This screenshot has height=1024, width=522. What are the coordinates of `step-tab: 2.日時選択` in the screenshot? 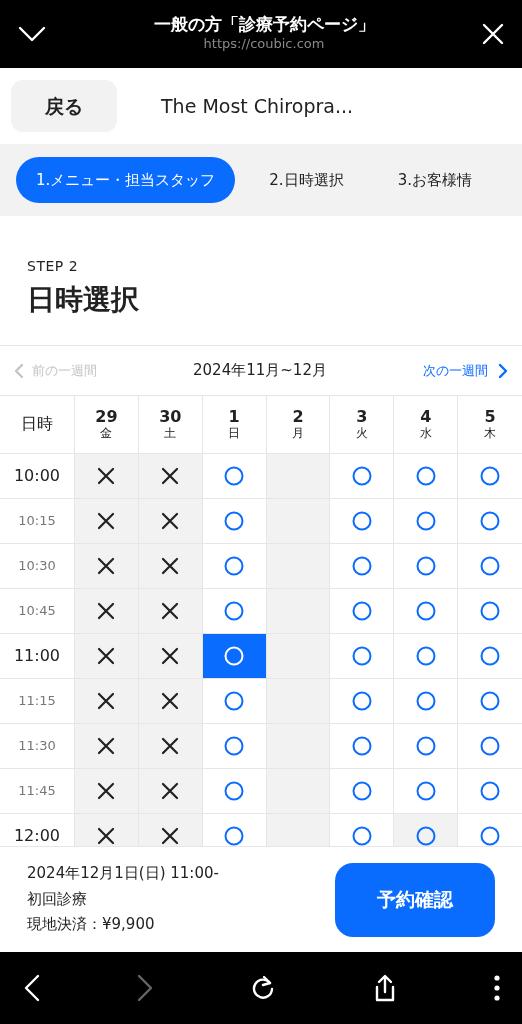 It's located at (306, 180).